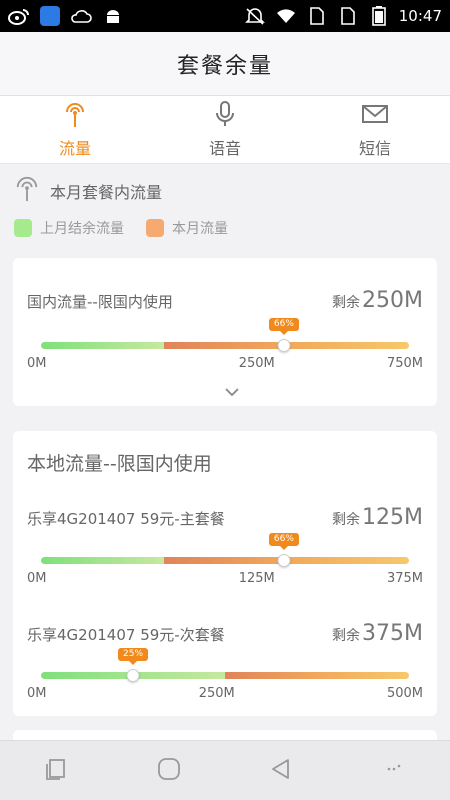  What do you see at coordinates (225, 665) in the screenshot?
I see `usage-bar: 25%` at bounding box center [225, 665].